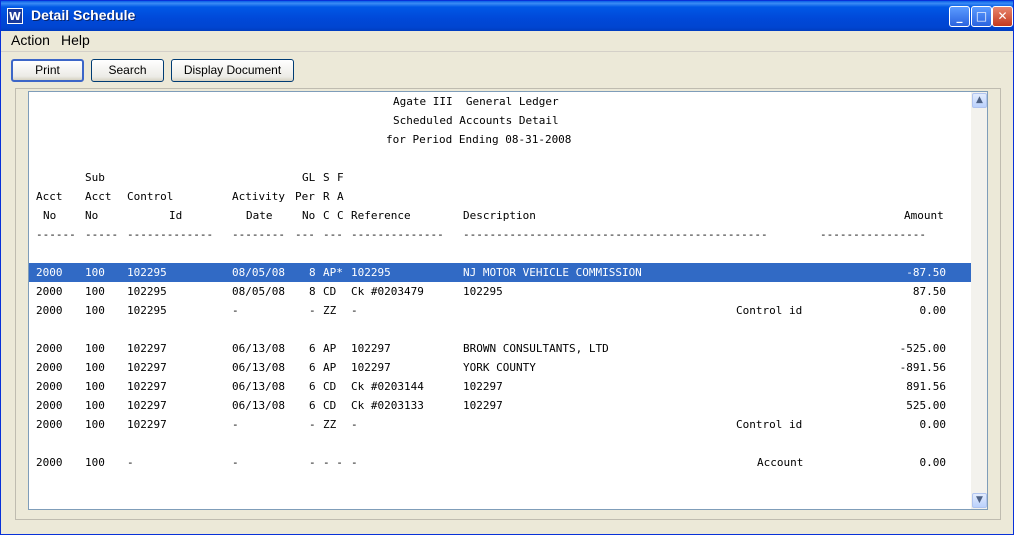 Image resolution: width=1014 pixels, height=535 pixels. I want to click on report-header-line: for Period Ending 08-31-2008, so click(500, 139).